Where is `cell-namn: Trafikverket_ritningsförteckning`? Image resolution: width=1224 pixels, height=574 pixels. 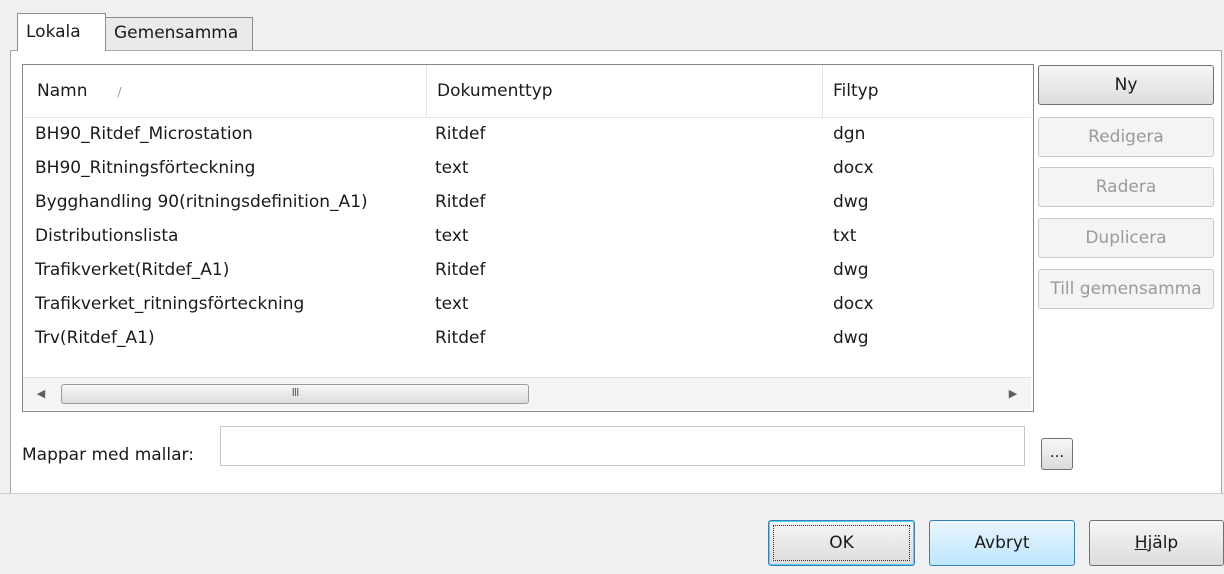 cell-namn: Trafikverket_ritningsförteckning is located at coordinates (170, 304).